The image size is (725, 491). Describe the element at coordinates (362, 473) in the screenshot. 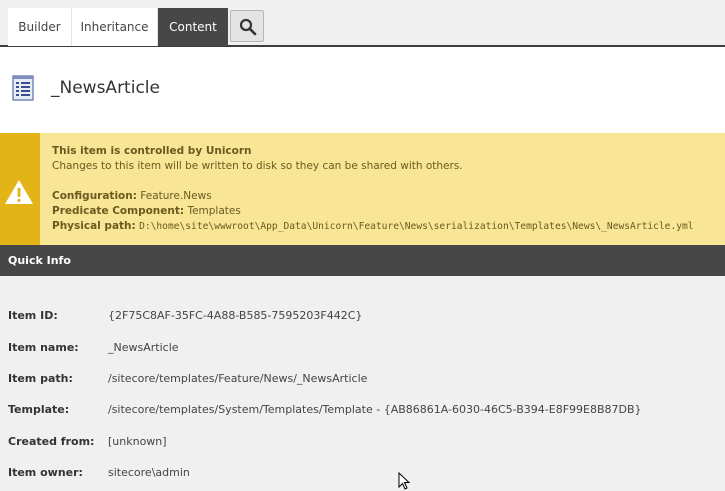

I see `info-row-item-owner: Item owner: sitecore\admin` at that location.